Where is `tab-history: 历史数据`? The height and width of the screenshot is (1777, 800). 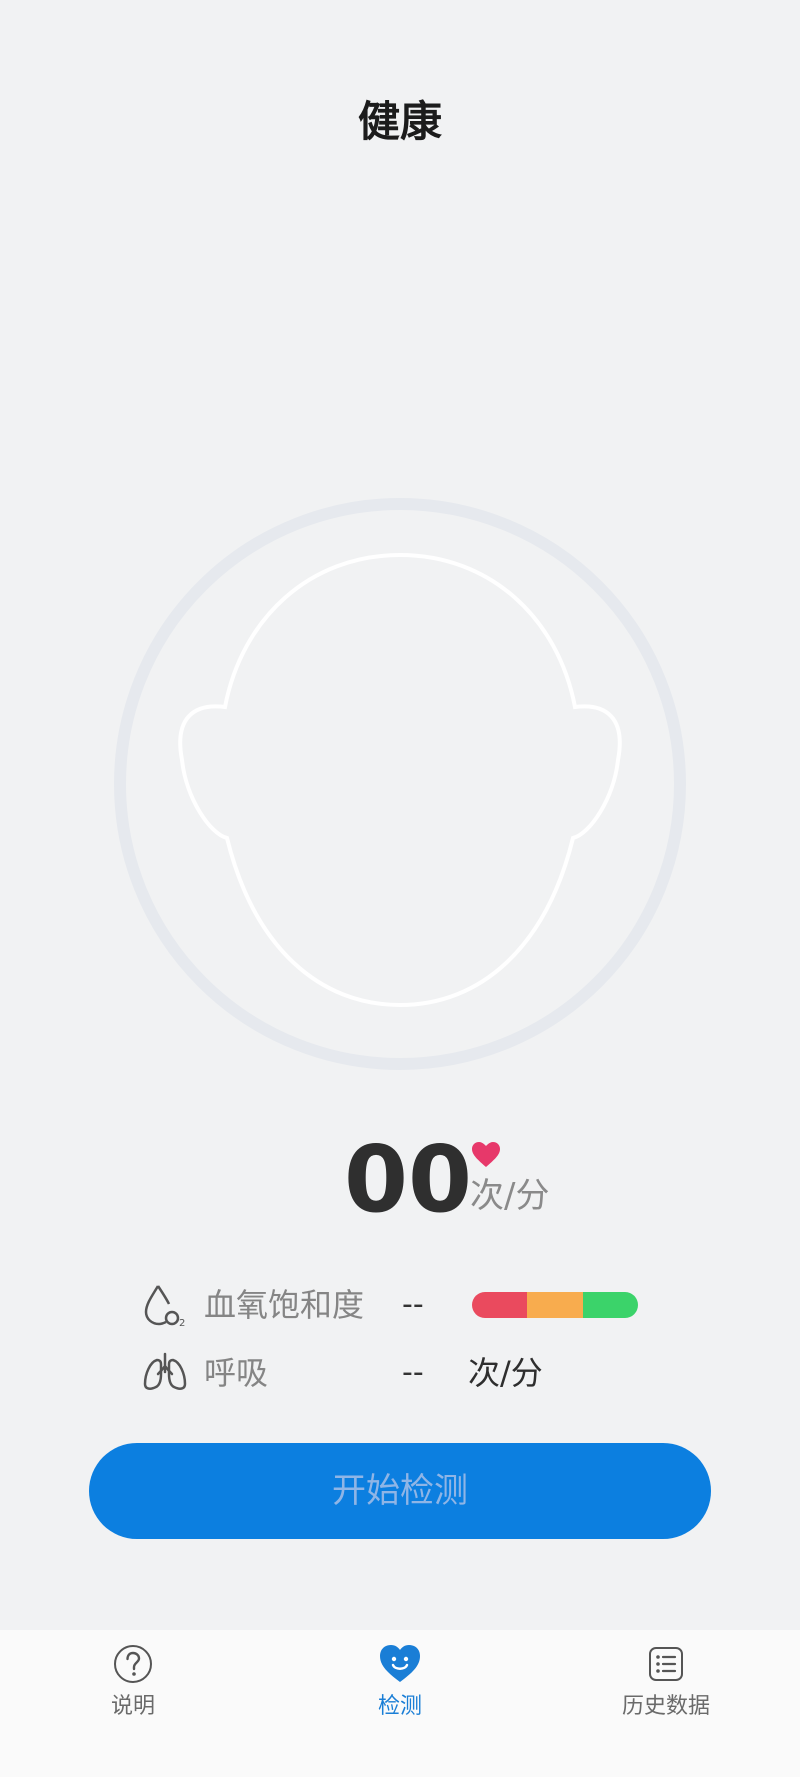 tab-history: 历史数据 is located at coordinates (666, 1703).